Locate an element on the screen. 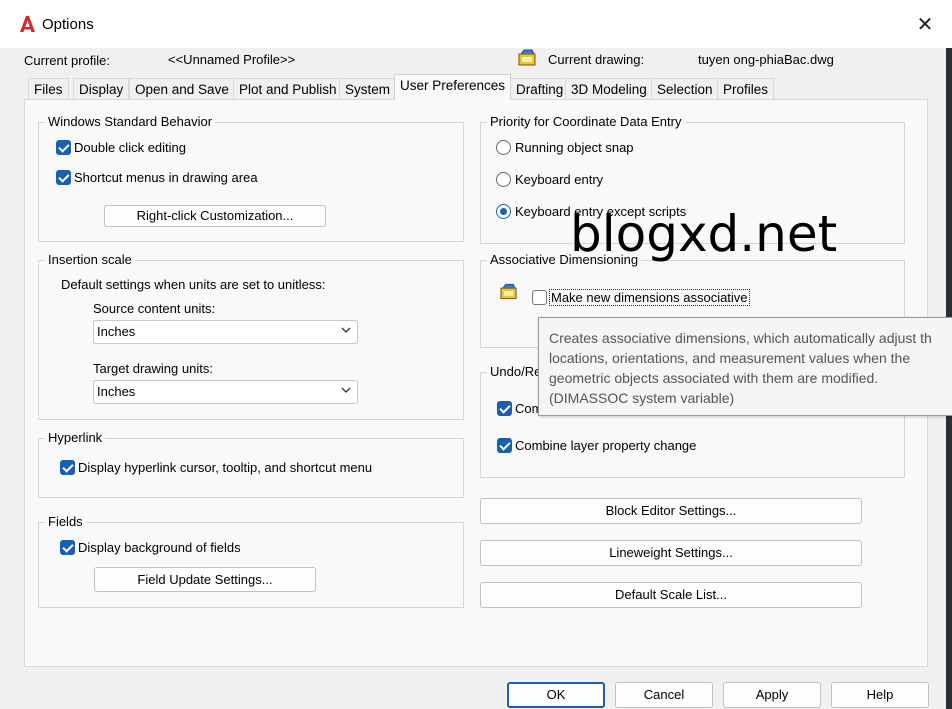  make-associative-label: Make new dimensions associative is located at coordinates (649, 297).